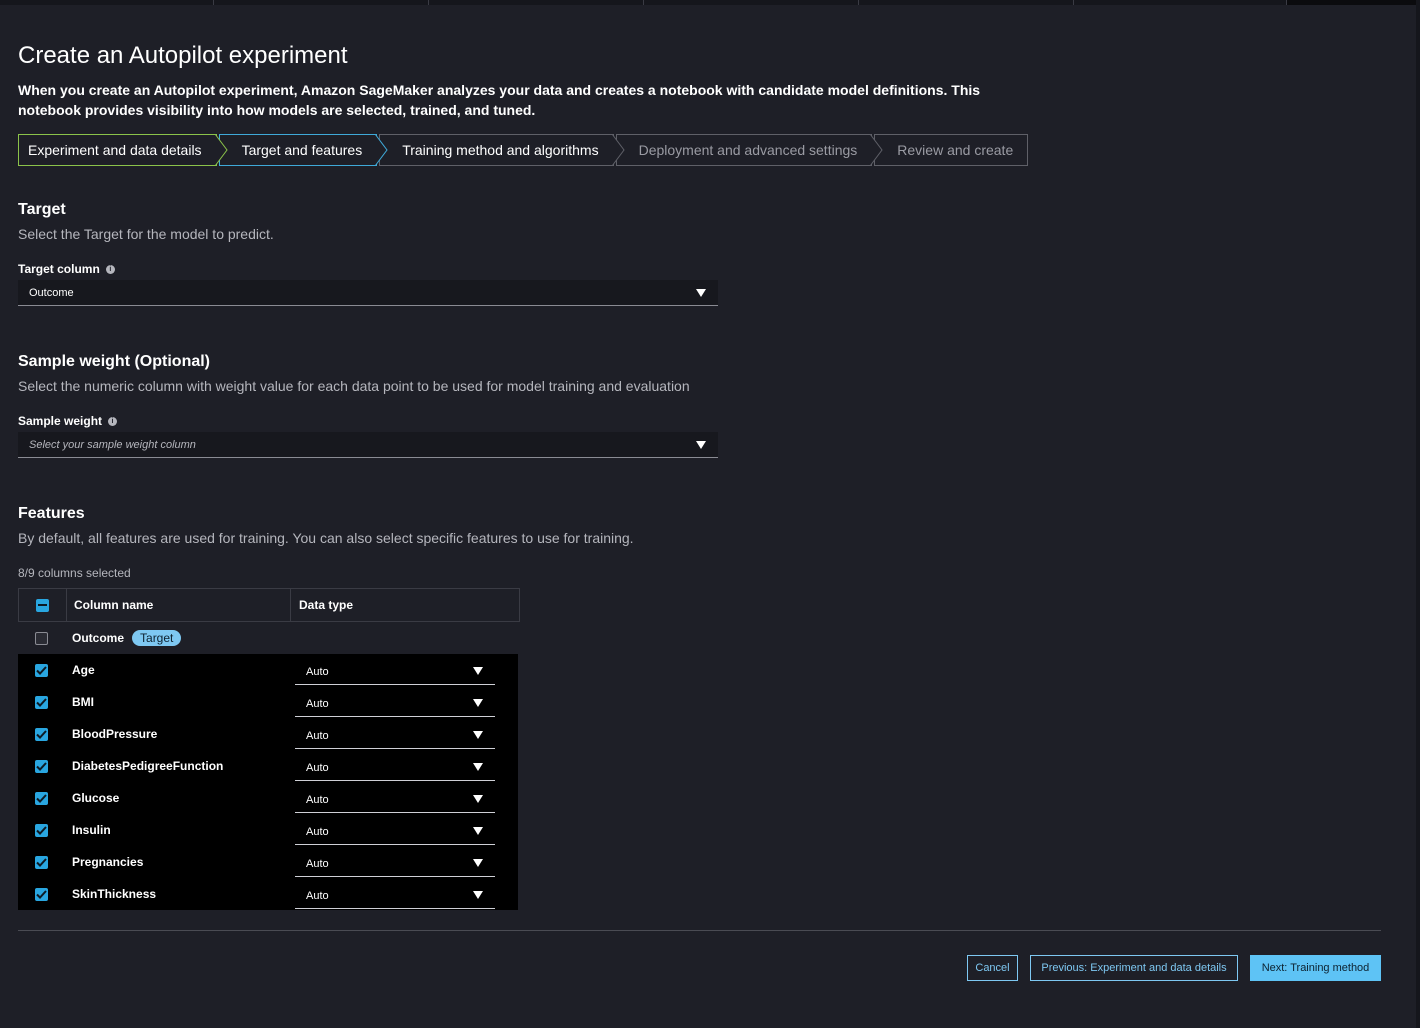 This screenshot has height=1028, width=1420. I want to click on step-experiment-and-data-details: Experiment and data details, so click(123, 150).